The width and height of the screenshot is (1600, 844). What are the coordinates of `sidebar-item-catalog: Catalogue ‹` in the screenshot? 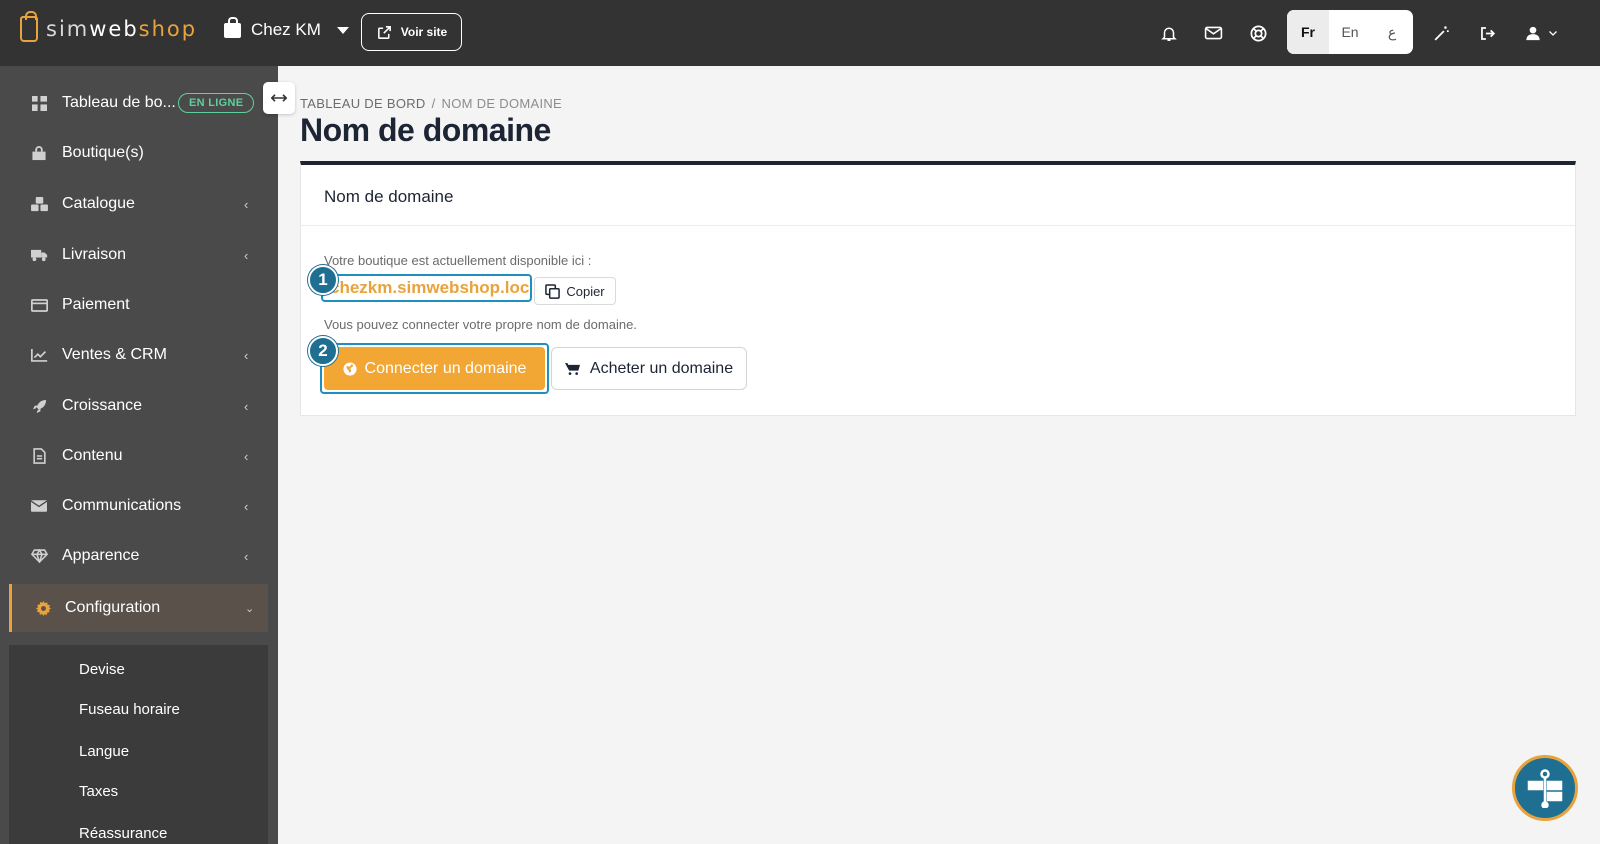 It's located at (134, 204).